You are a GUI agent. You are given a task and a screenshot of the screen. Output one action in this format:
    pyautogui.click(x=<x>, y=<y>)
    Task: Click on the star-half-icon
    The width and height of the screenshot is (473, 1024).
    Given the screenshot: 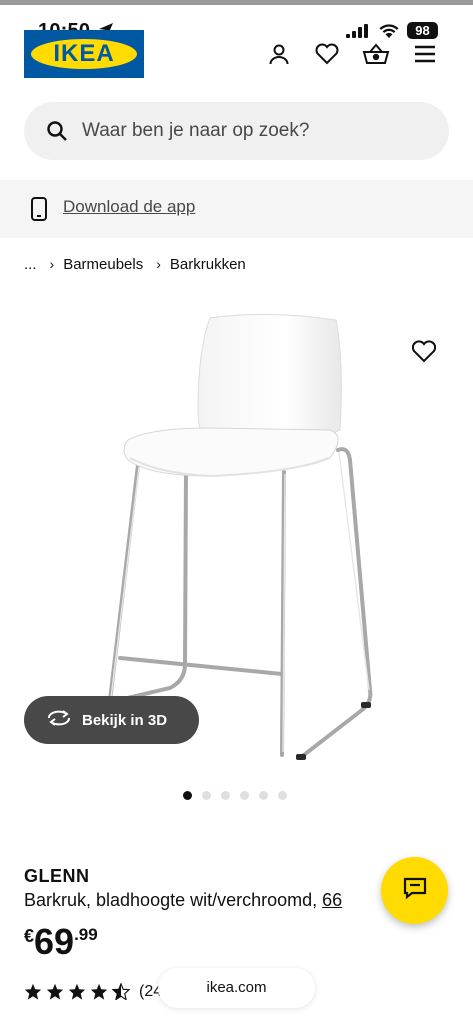 What is the action you would take?
    pyautogui.click(x=121, y=991)
    